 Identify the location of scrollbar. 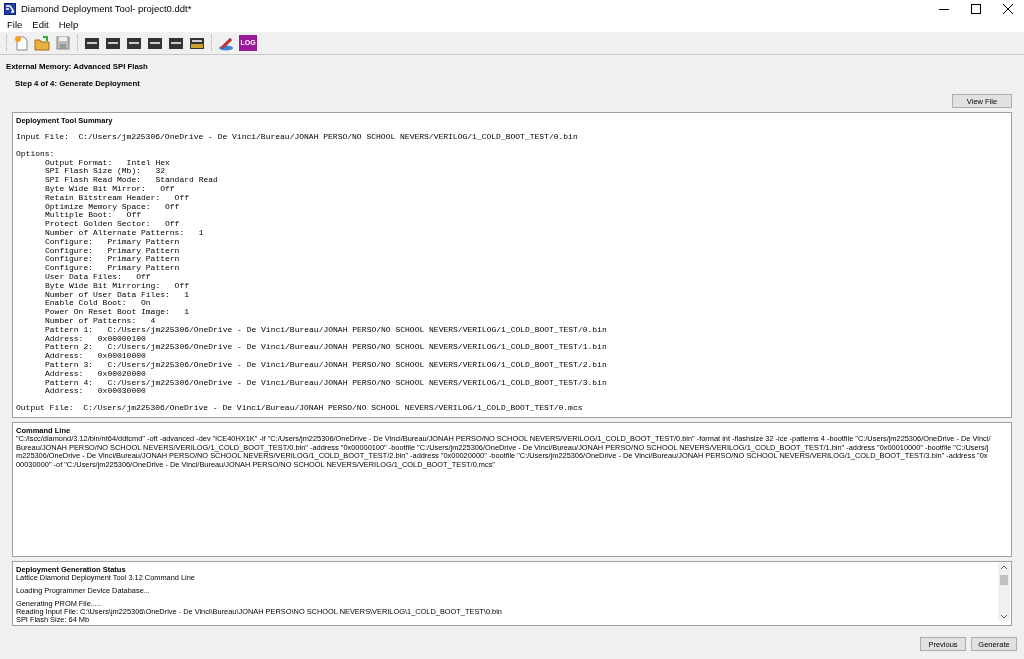
(1004, 592).